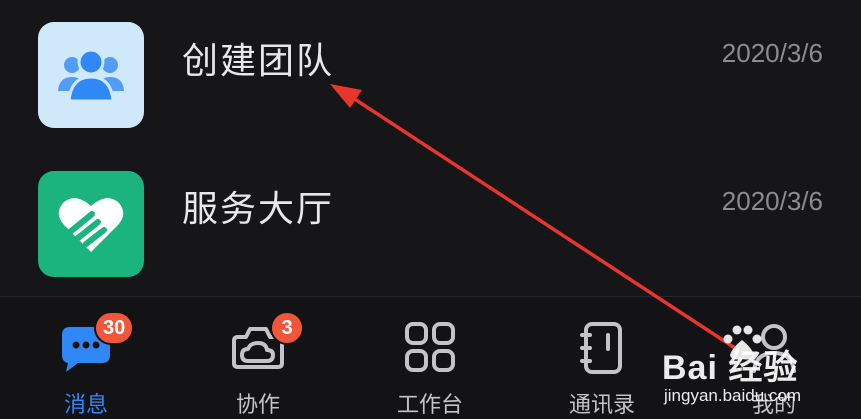  What do you see at coordinates (733, 395) in the screenshot?
I see `watermark-url: jingyan.baidu.com` at bounding box center [733, 395].